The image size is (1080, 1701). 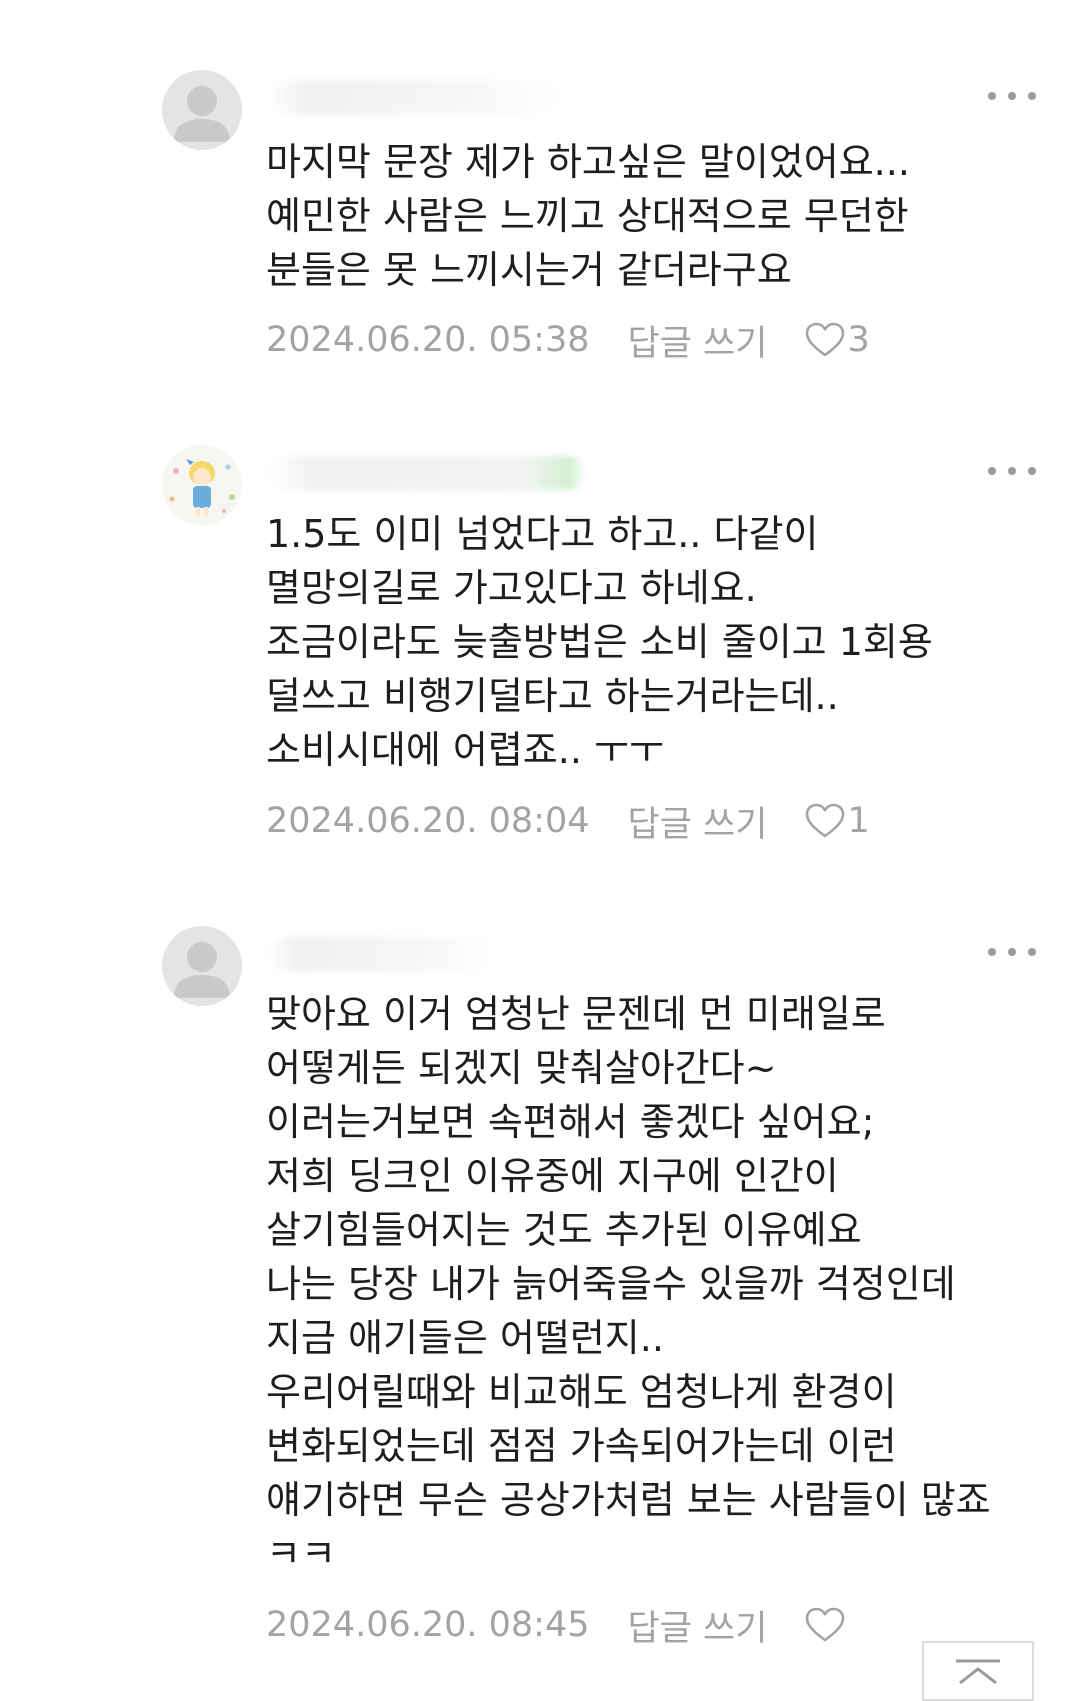 What do you see at coordinates (428, 1625) in the screenshot?
I see `comment-timestamp: 2024.06.20. 08:45` at bounding box center [428, 1625].